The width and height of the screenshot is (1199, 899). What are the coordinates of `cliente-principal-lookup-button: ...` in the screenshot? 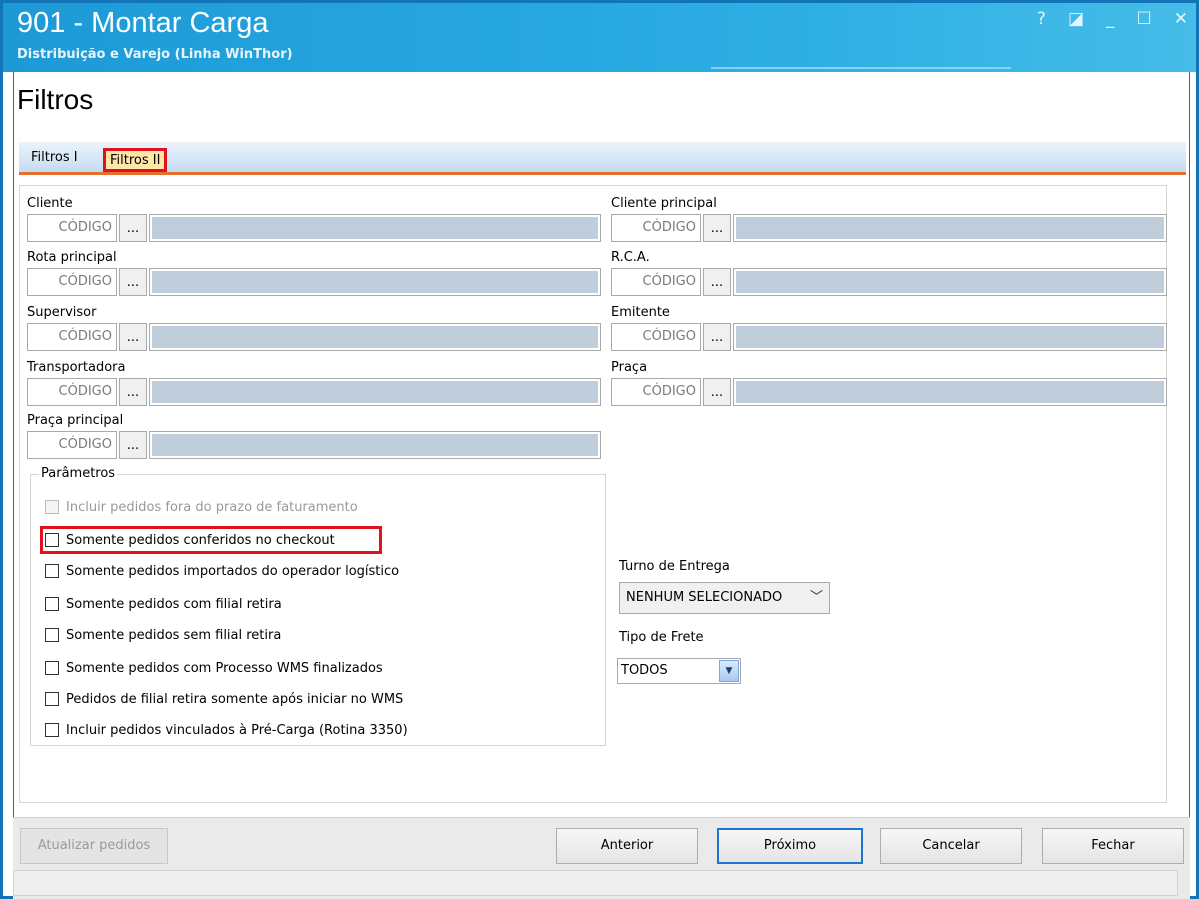 It's located at (717, 228).